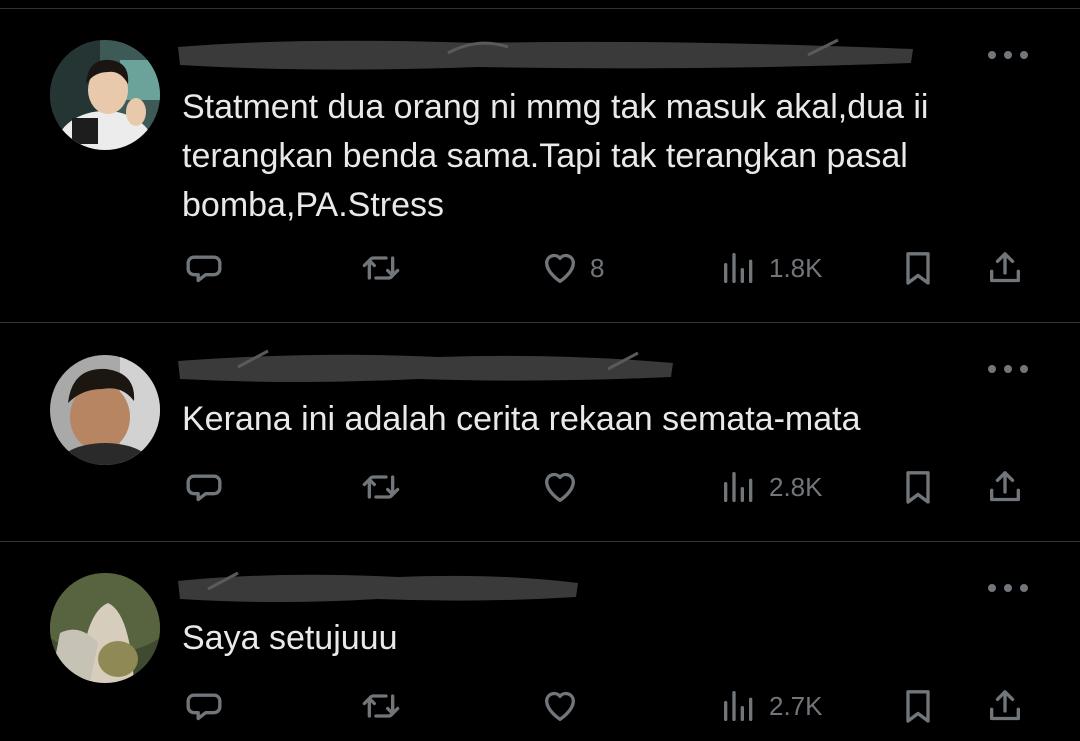 This screenshot has height=741, width=1080. What do you see at coordinates (796, 267) in the screenshot?
I see `view-count: 1.8K` at bounding box center [796, 267].